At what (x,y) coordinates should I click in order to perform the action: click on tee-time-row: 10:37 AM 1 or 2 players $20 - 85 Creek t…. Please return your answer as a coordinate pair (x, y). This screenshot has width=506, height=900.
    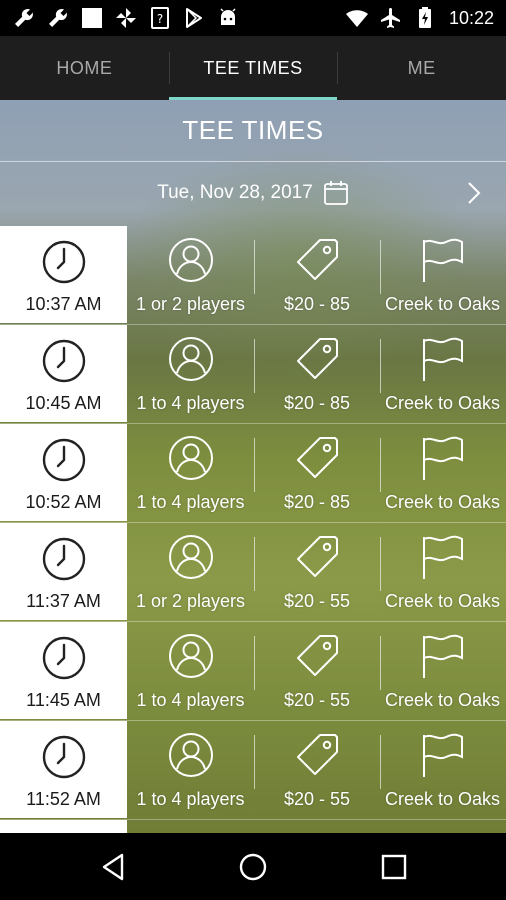
    Looking at the image, I should click on (253, 275).